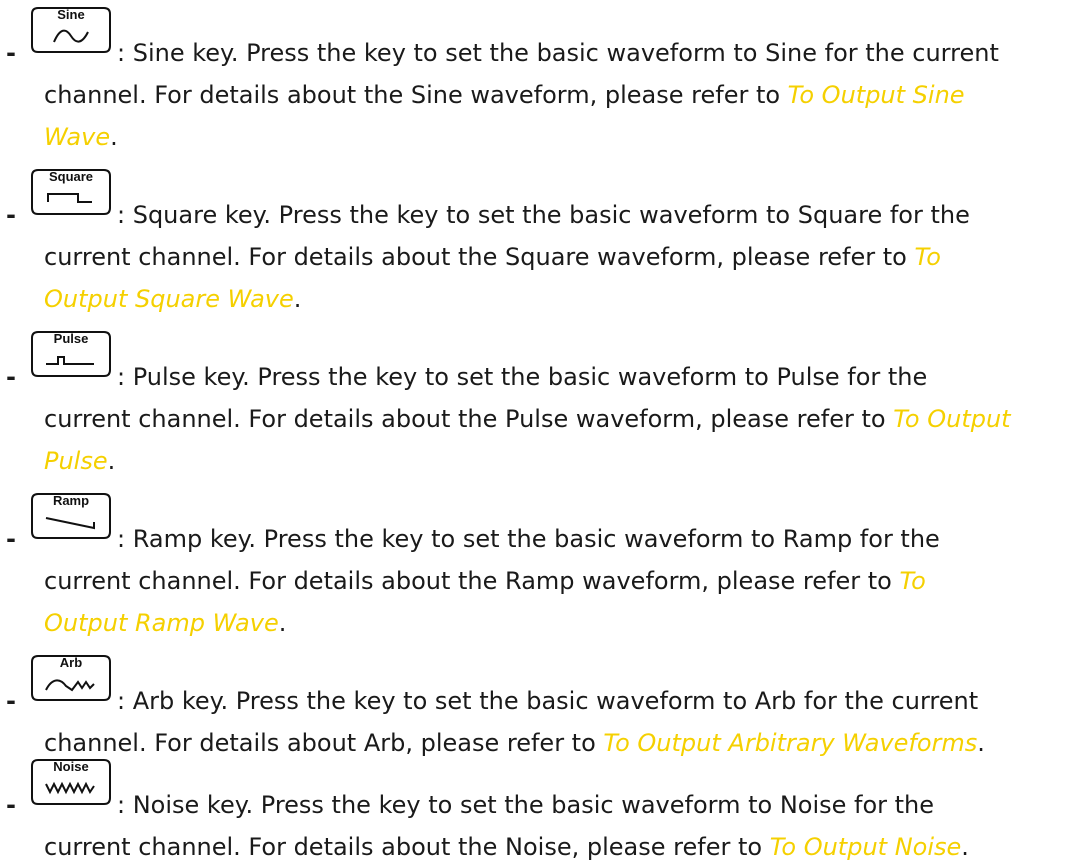 Image resolution: width=1074 pixels, height=868 pixels. Describe the element at coordinates (76, 461) in the screenshot. I see `cross-reference-link: Pulse` at that location.